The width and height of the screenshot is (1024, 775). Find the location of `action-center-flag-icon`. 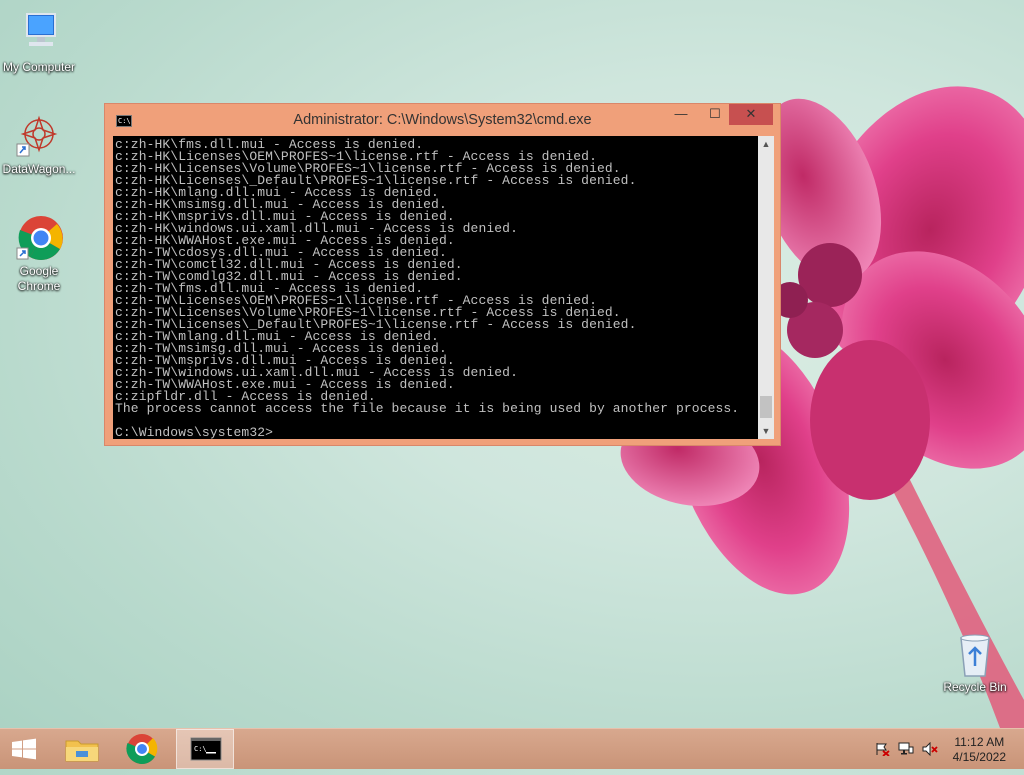

action-center-flag-icon is located at coordinates (882, 749).